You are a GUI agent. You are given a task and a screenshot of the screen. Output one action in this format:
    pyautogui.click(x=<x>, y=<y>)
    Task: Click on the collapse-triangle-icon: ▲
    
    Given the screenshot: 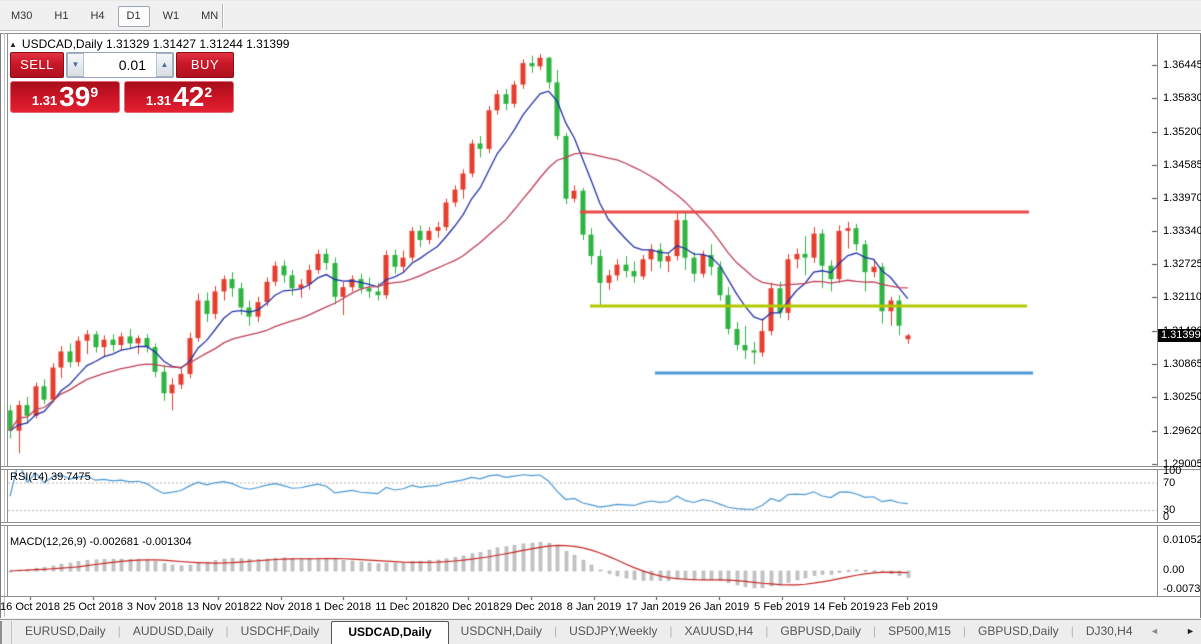 What is the action you would take?
    pyautogui.click(x=13, y=44)
    